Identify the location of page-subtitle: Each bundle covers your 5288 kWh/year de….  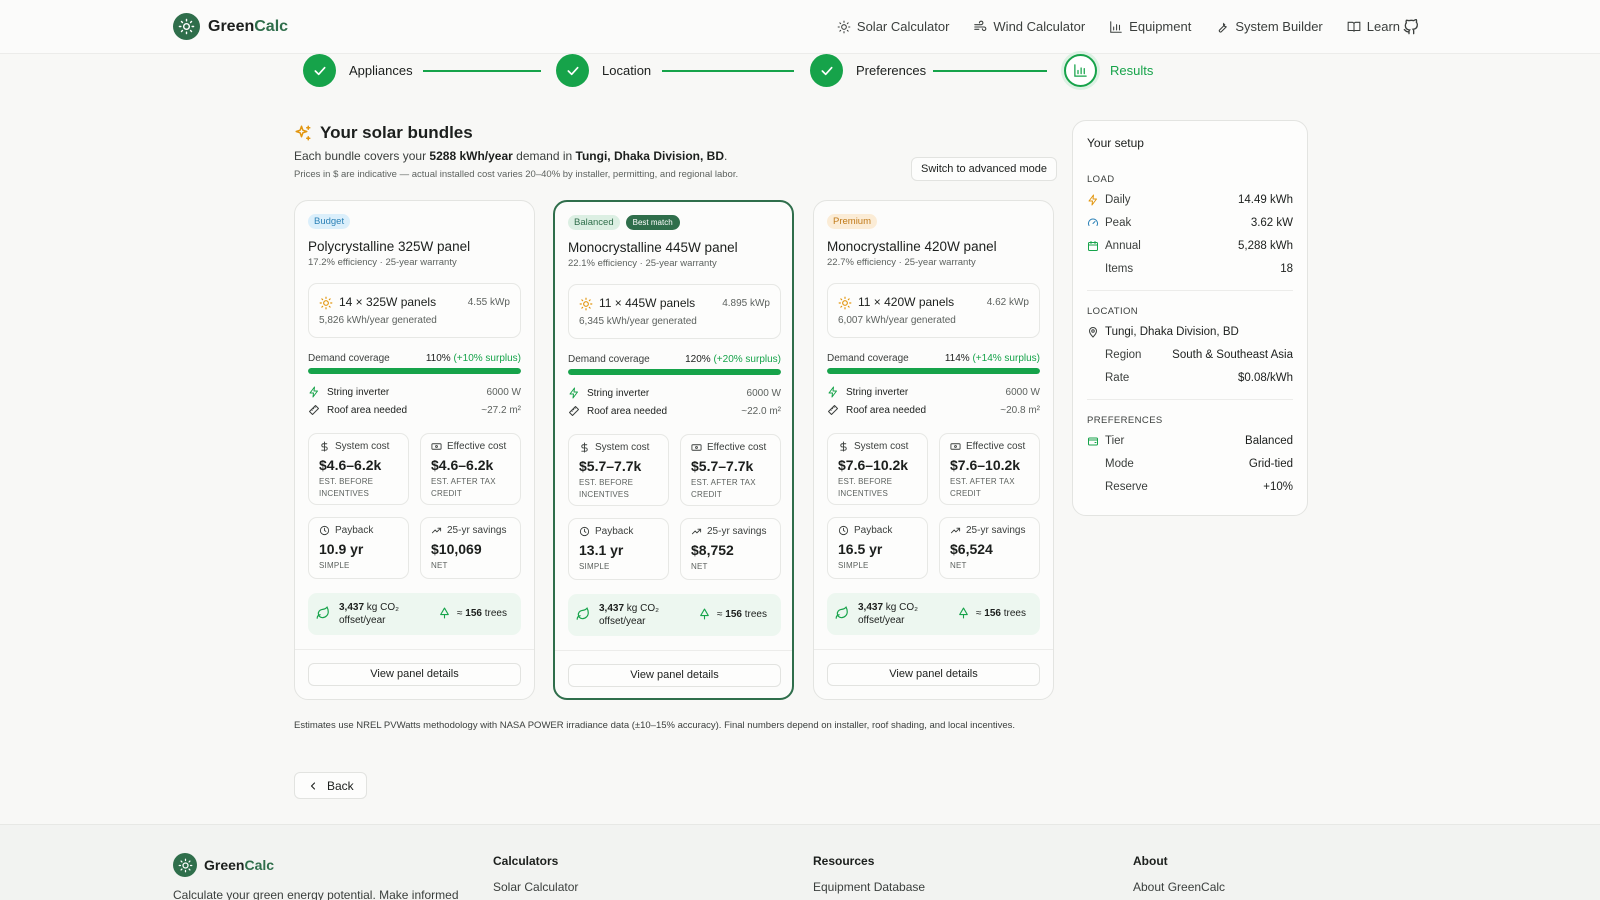
(511, 156).